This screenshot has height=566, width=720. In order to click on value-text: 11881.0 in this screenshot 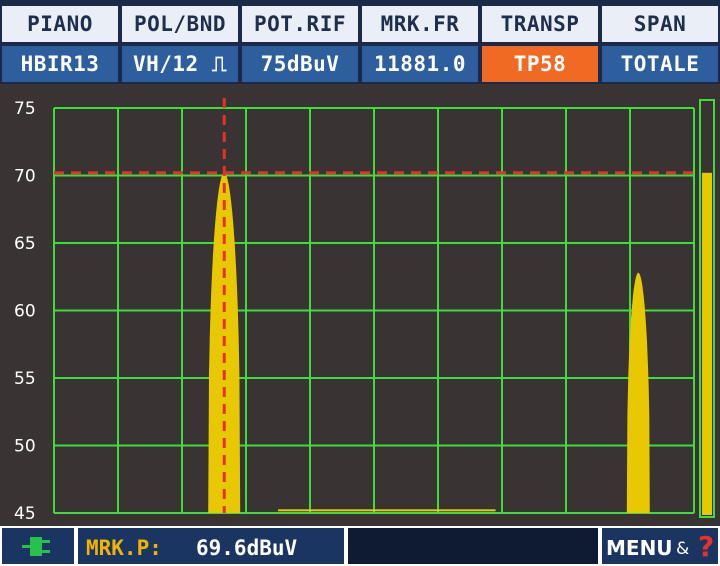, I will do `click(419, 64)`.